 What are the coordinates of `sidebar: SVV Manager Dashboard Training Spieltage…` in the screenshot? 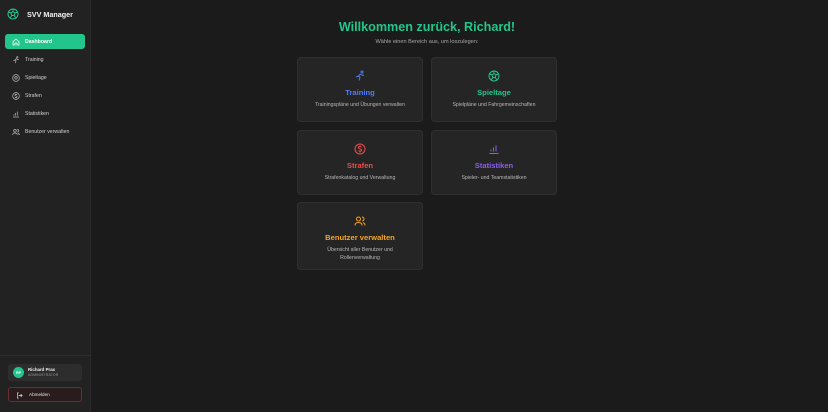 It's located at (45, 206).